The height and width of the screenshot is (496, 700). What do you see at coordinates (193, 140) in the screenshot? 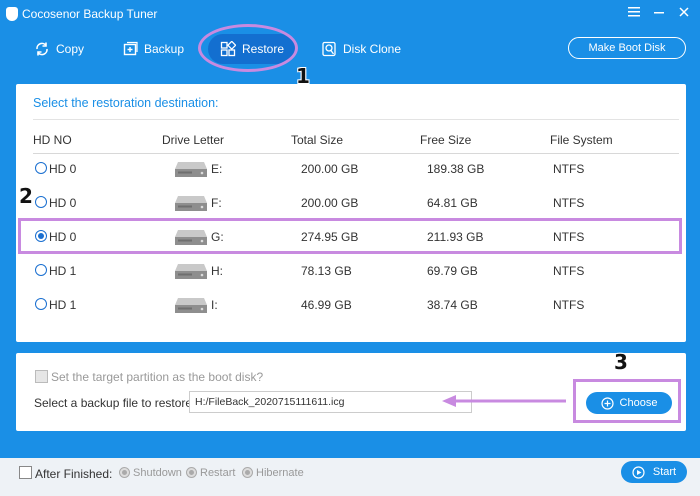
I see `column-header-drive-letter: Drive Letter` at bounding box center [193, 140].